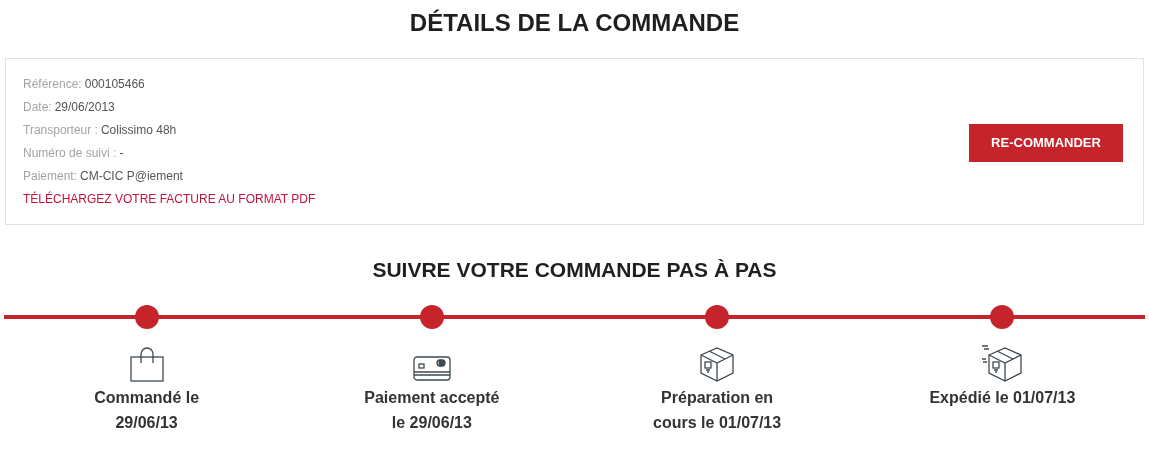 The image size is (1149, 468). I want to click on box-icon, so click(717, 364).